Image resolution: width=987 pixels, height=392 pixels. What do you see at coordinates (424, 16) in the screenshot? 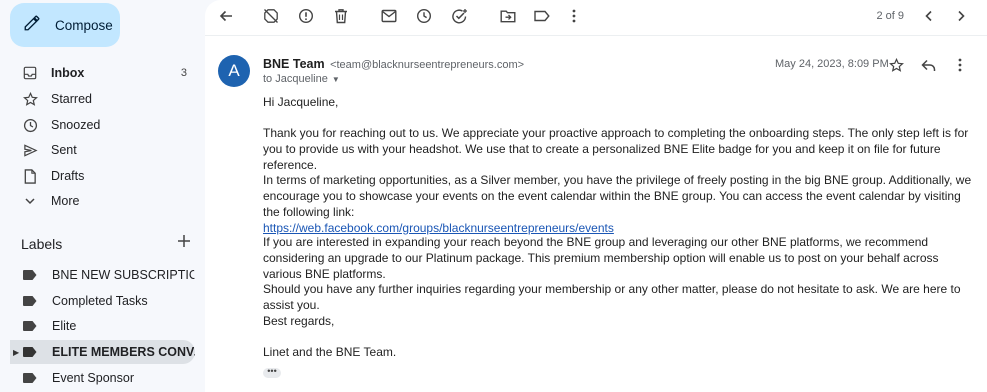
I see `snooze-clock-icon` at bounding box center [424, 16].